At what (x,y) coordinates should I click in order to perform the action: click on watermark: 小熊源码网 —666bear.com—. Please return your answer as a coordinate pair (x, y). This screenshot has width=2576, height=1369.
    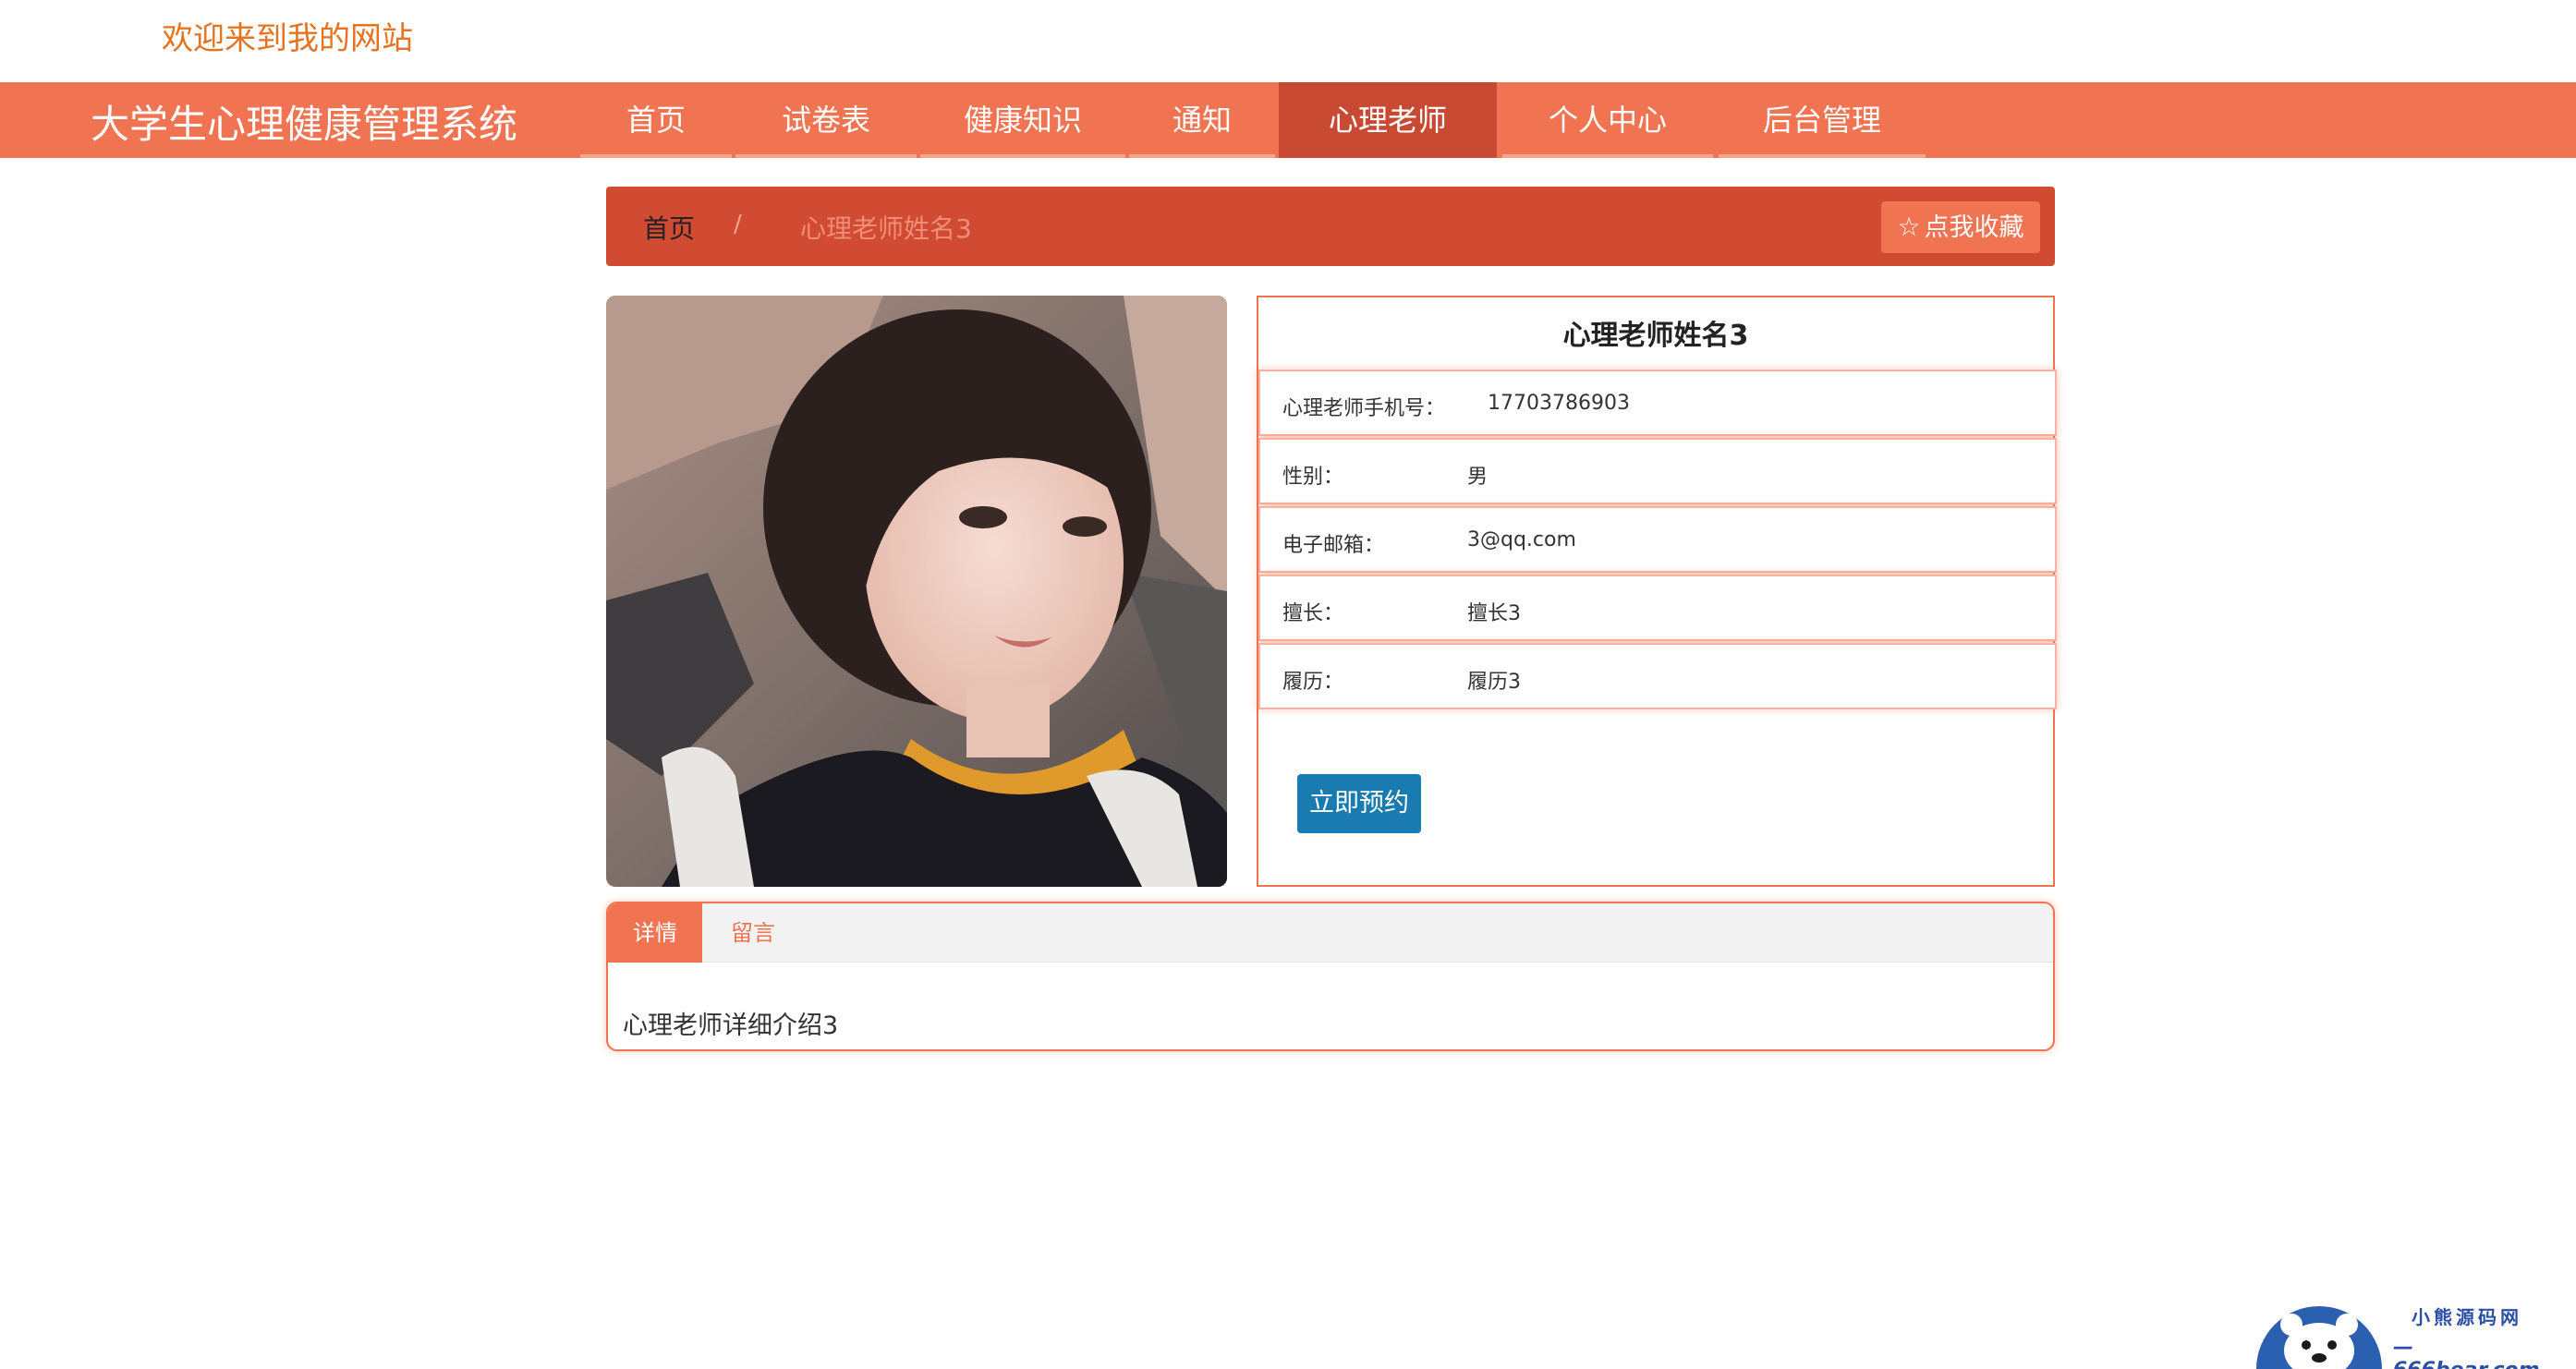
    Looking at the image, I should click on (2402, 1327).